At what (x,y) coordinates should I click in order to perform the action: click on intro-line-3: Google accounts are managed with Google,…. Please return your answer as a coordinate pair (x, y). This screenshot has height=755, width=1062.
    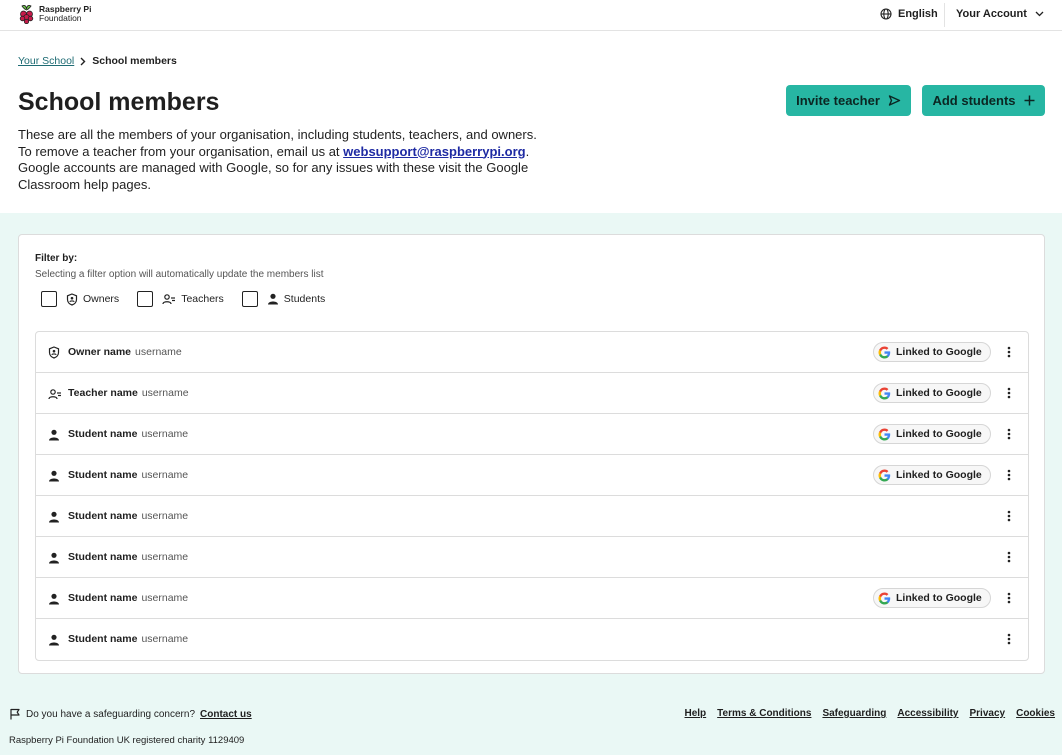
    Looking at the image, I should click on (273, 176).